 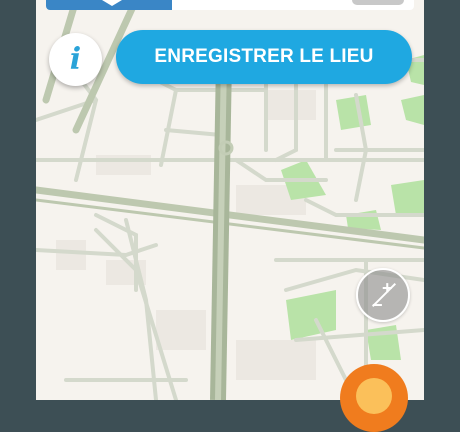 I want to click on car-icon, so click(x=378, y=2).